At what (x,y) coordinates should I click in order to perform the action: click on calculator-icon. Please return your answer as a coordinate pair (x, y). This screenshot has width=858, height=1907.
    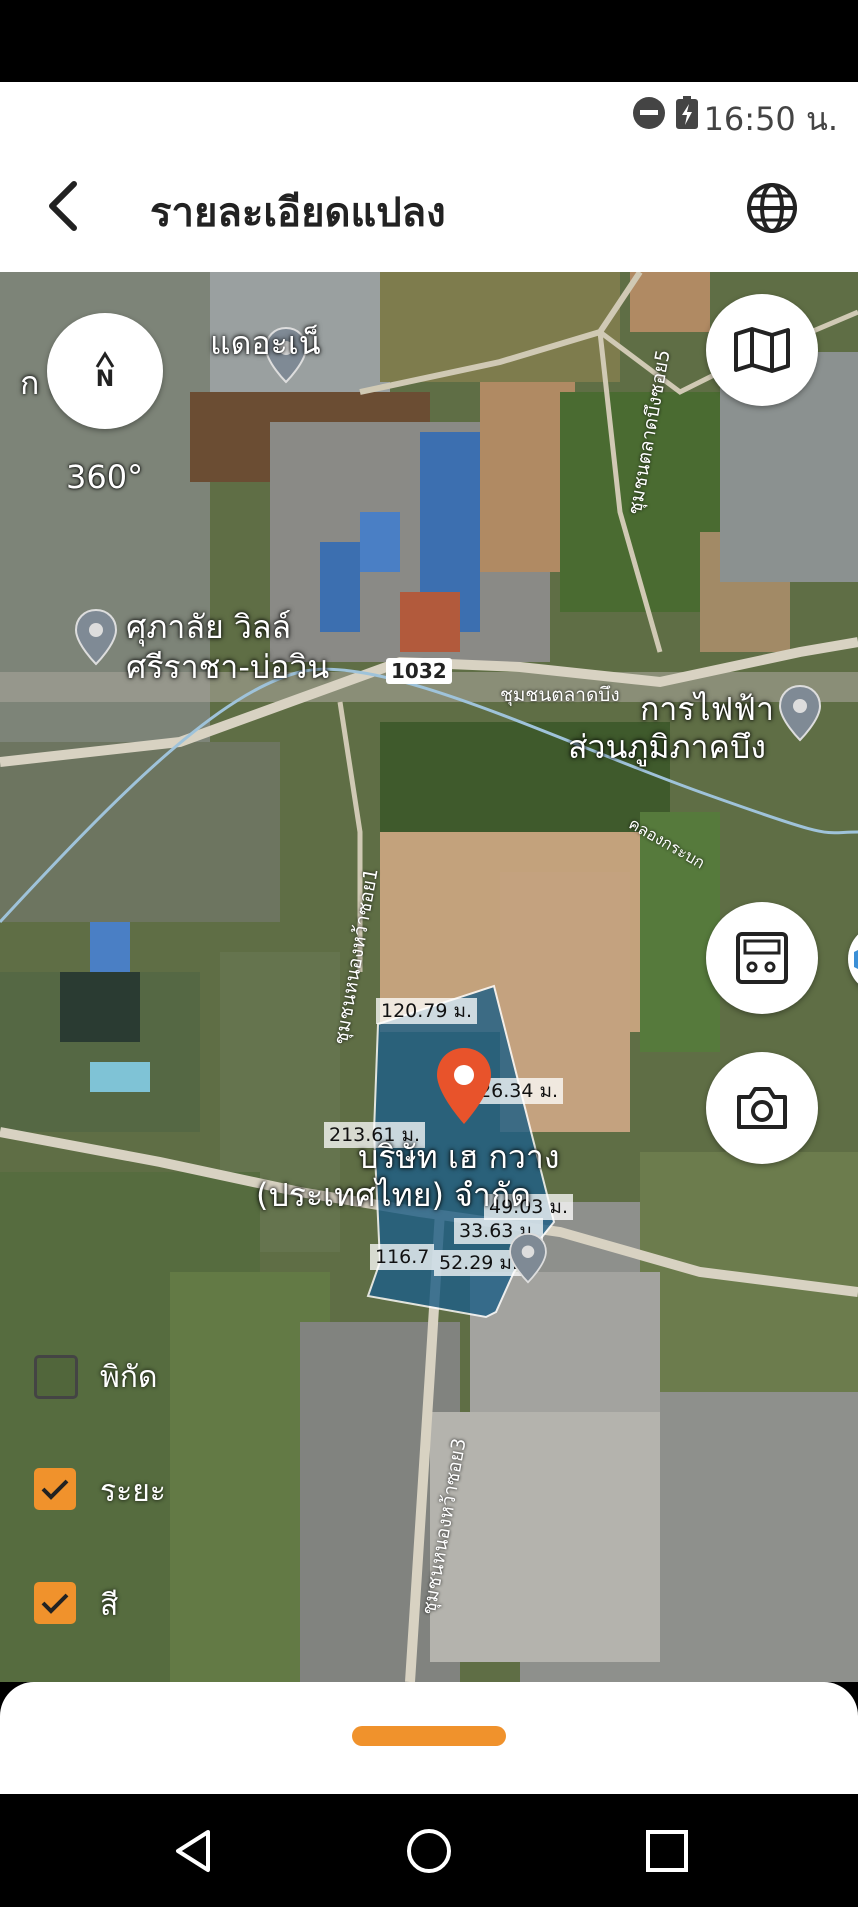
    Looking at the image, I should click on (762, 958).